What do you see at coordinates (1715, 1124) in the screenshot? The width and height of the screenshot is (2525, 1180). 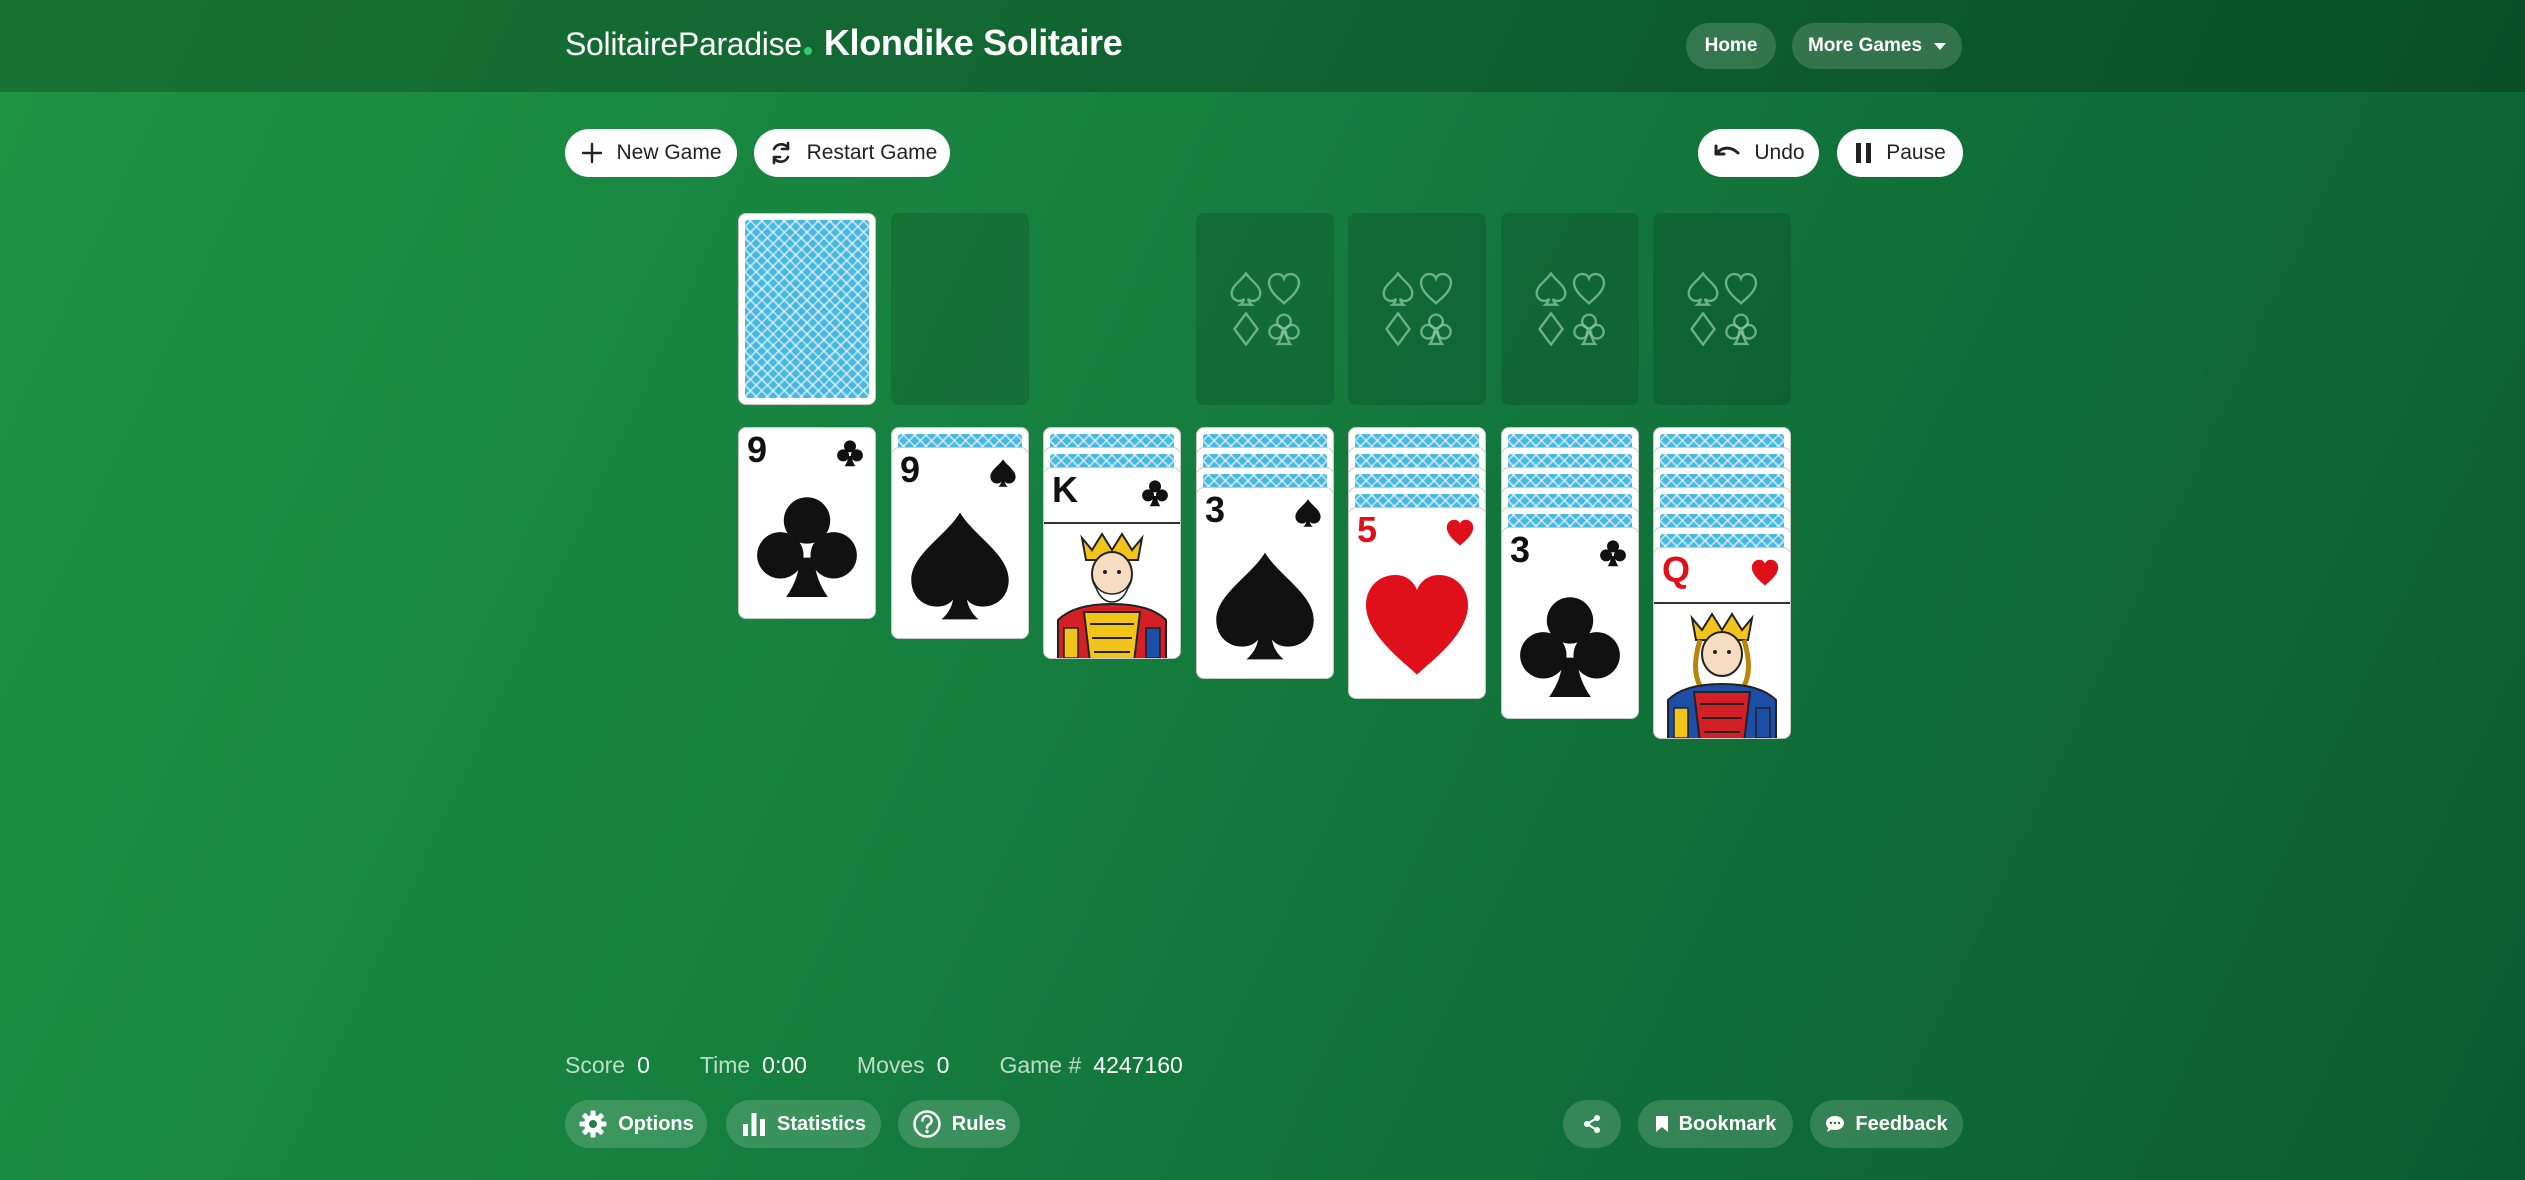 I see `bookmark-button: Bookmark` at bounding box center [1715, 1124].